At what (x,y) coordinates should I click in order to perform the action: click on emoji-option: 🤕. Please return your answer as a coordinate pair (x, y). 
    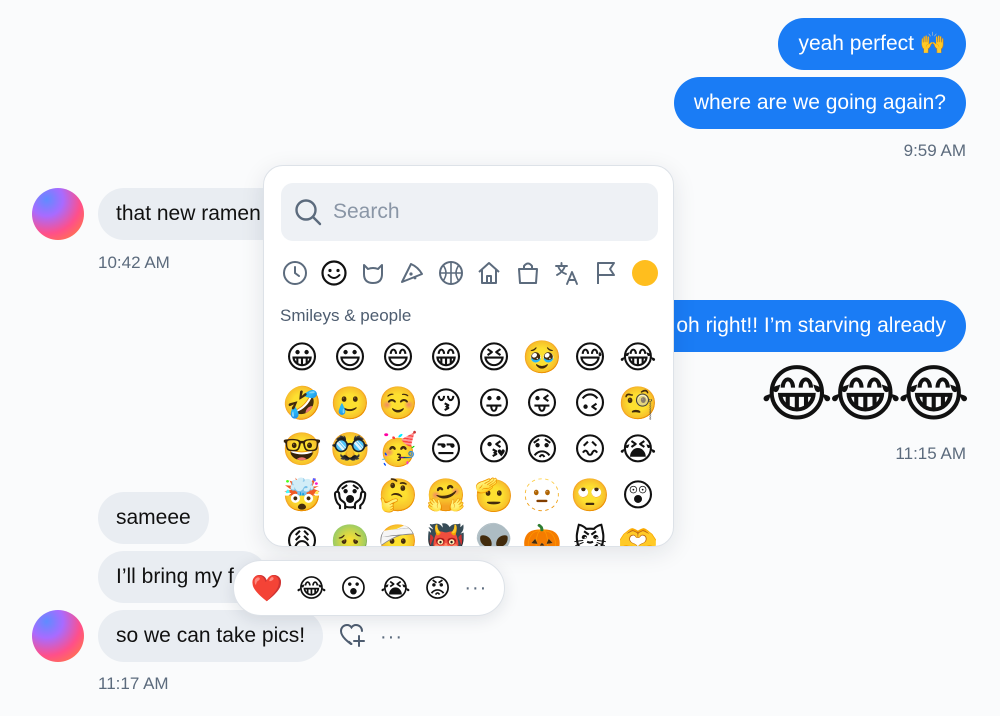
    Looking at the image, I should click on (398, 532).